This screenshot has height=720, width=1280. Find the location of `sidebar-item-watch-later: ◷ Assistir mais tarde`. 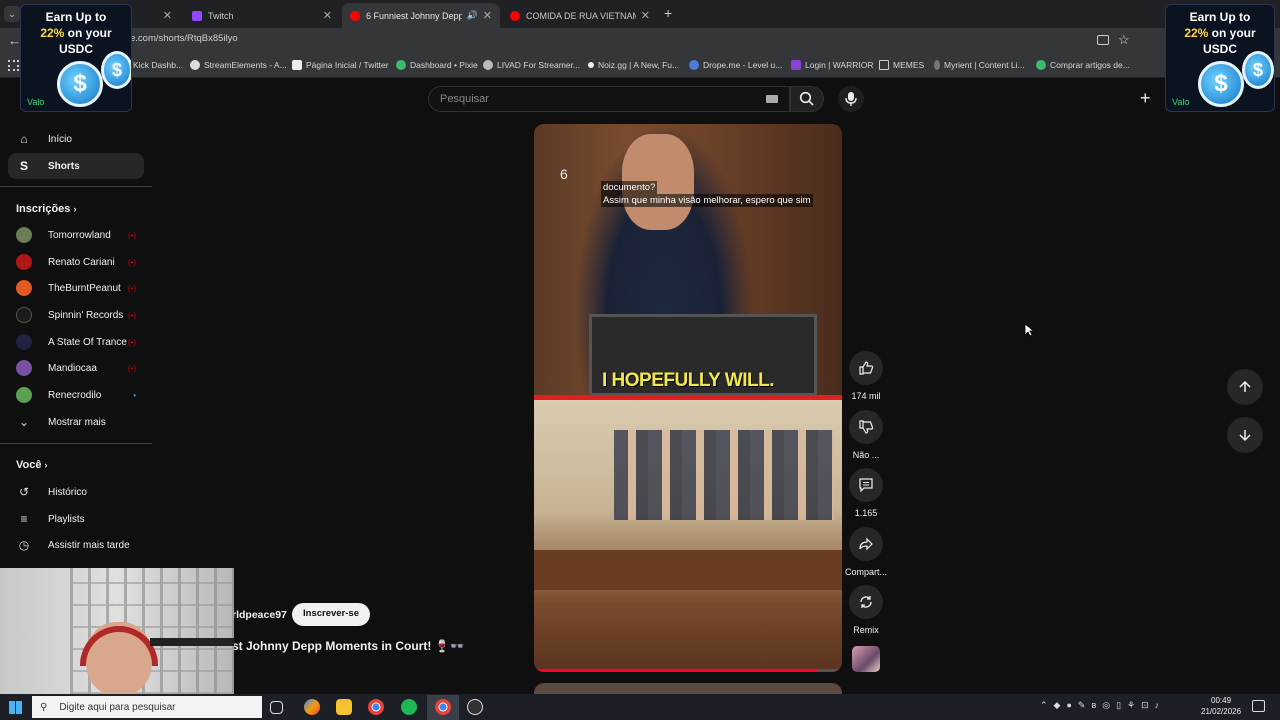

sidebar-item-watch-later: ◷ Assistir mais tarde is located at coordinates (76, 545).